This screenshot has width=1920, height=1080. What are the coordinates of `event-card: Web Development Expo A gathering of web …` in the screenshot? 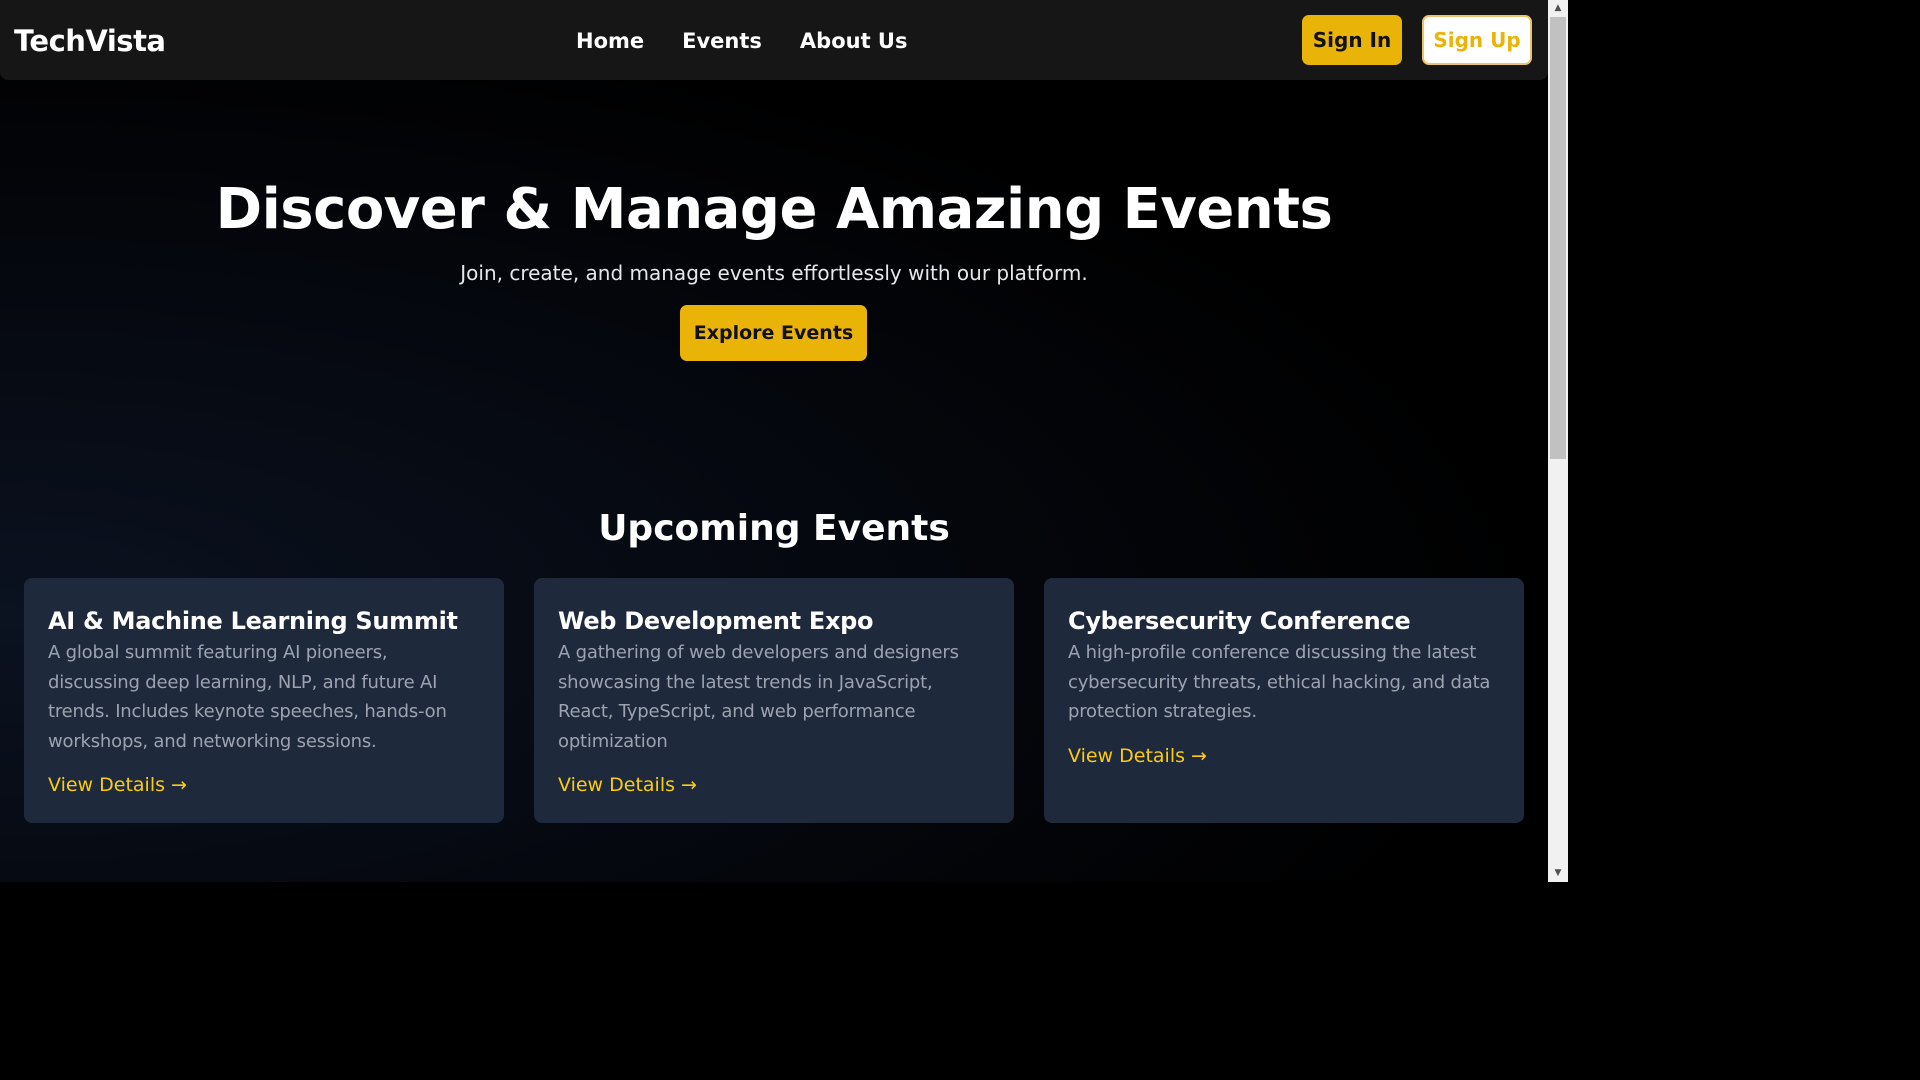 It's located at (774, 700).